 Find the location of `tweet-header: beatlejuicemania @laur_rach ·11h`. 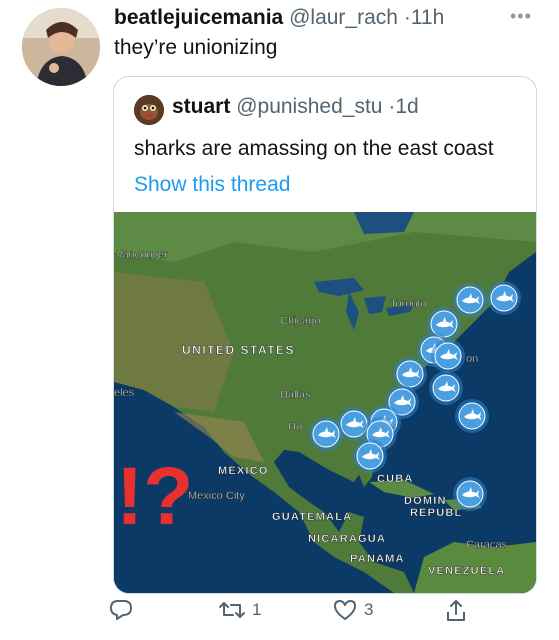

tweet-header: beatlejuicemania @laur_rach ·11h is located at coordinates (279, 18).